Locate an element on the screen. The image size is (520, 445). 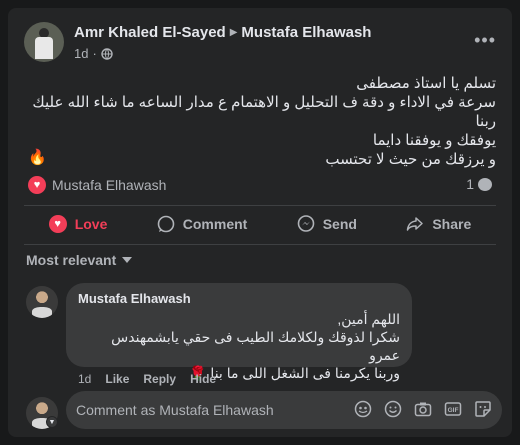
comment-like-button: Like is located at coordinates (117, 379).